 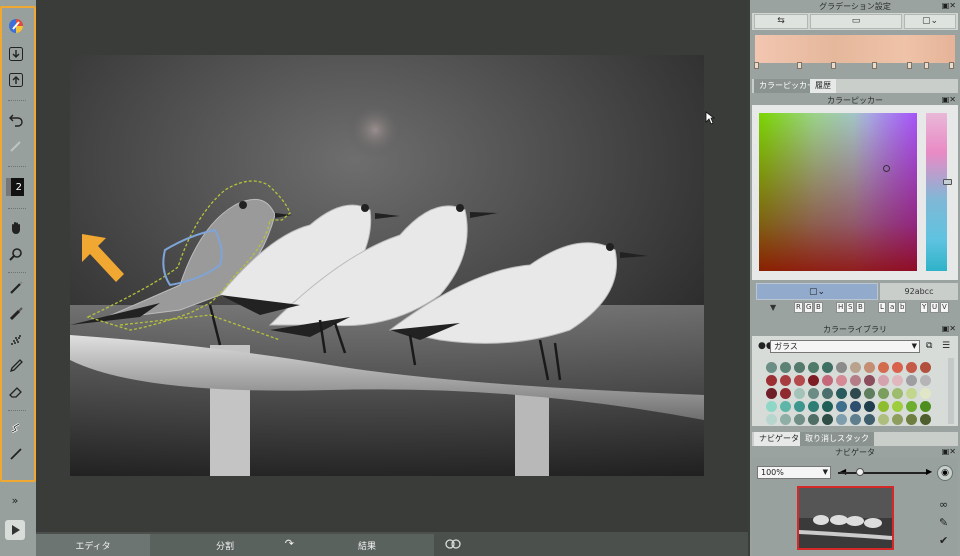 What do you see at coordinates (16, 288) in the screenshot?
I see `pen-icon` at bounding box center [16, 288].